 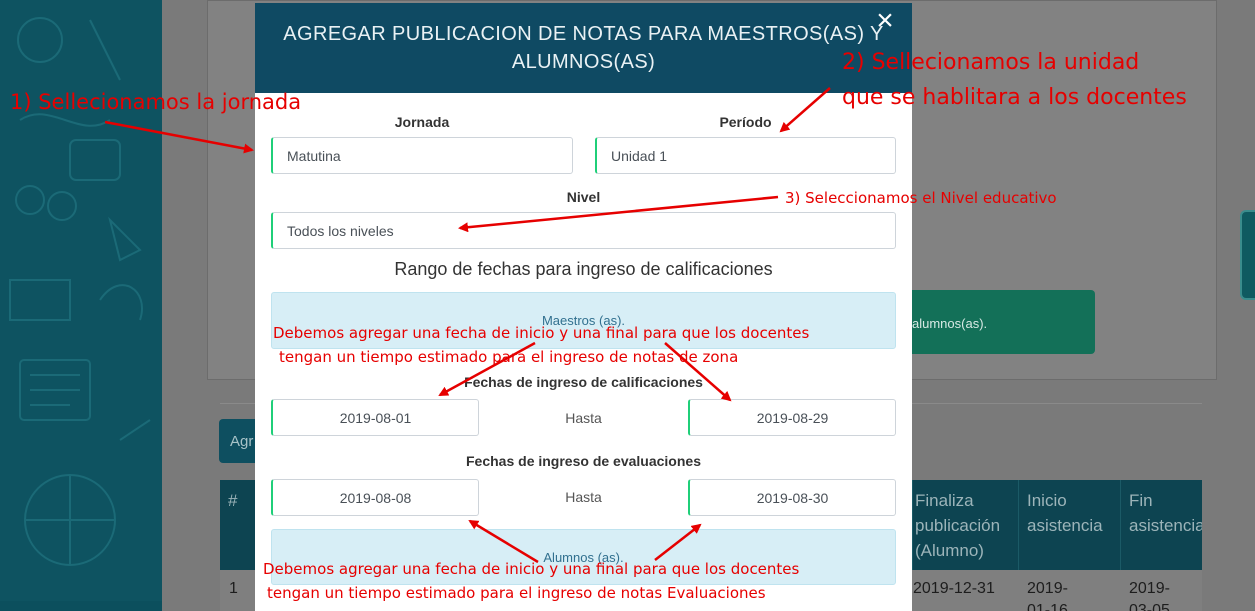 What do you see at coordinates (885, 21) in the screenshot?
I see `close-icon: ×` at bounding box center [885, 21].